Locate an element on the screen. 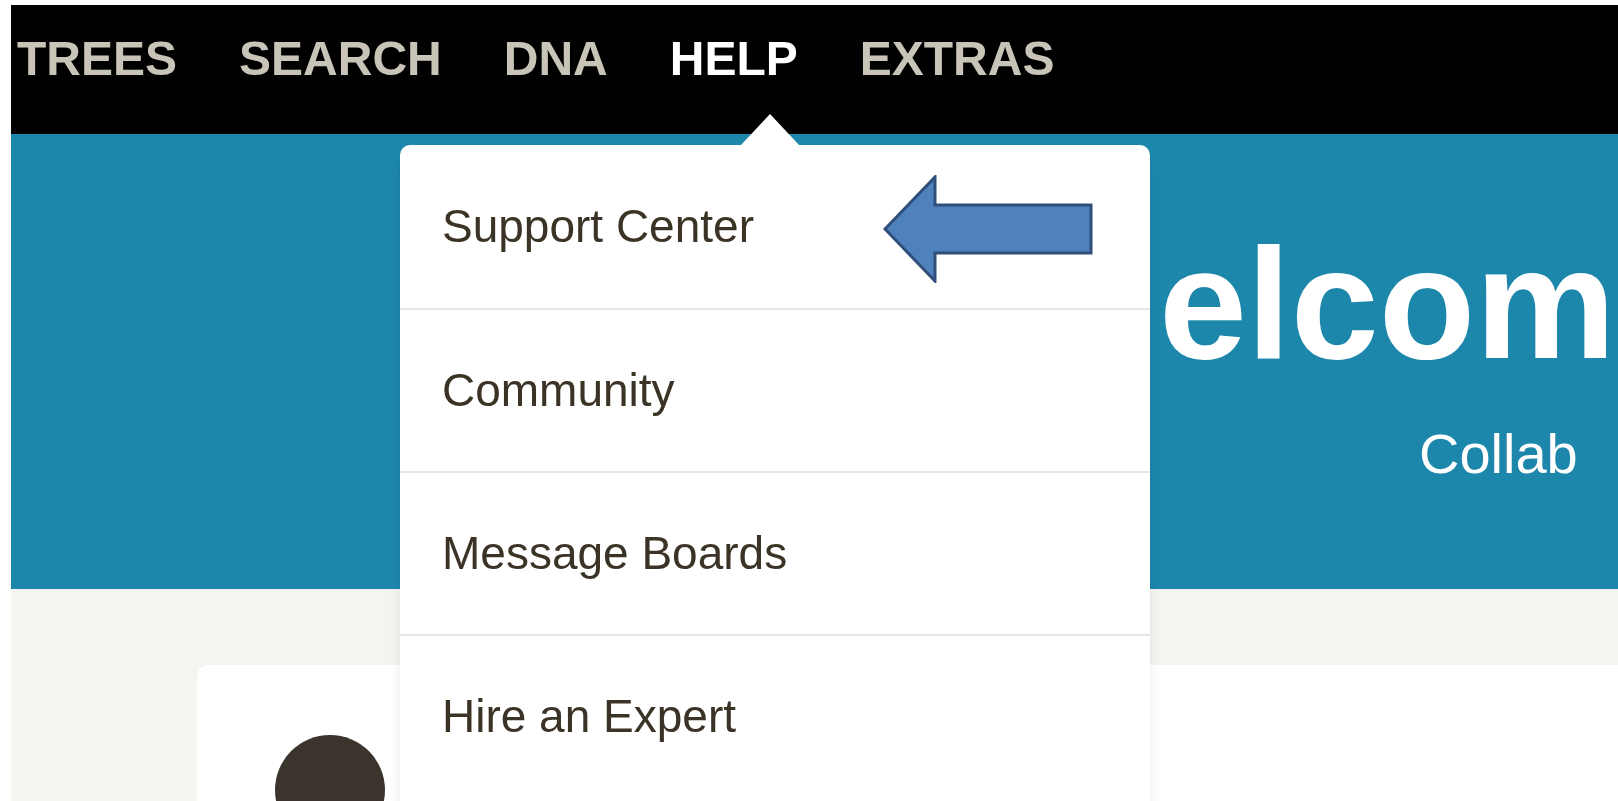 This screenshot has width=1618, height=801. menu-item: Support Center is located at coordinates (598, 226).